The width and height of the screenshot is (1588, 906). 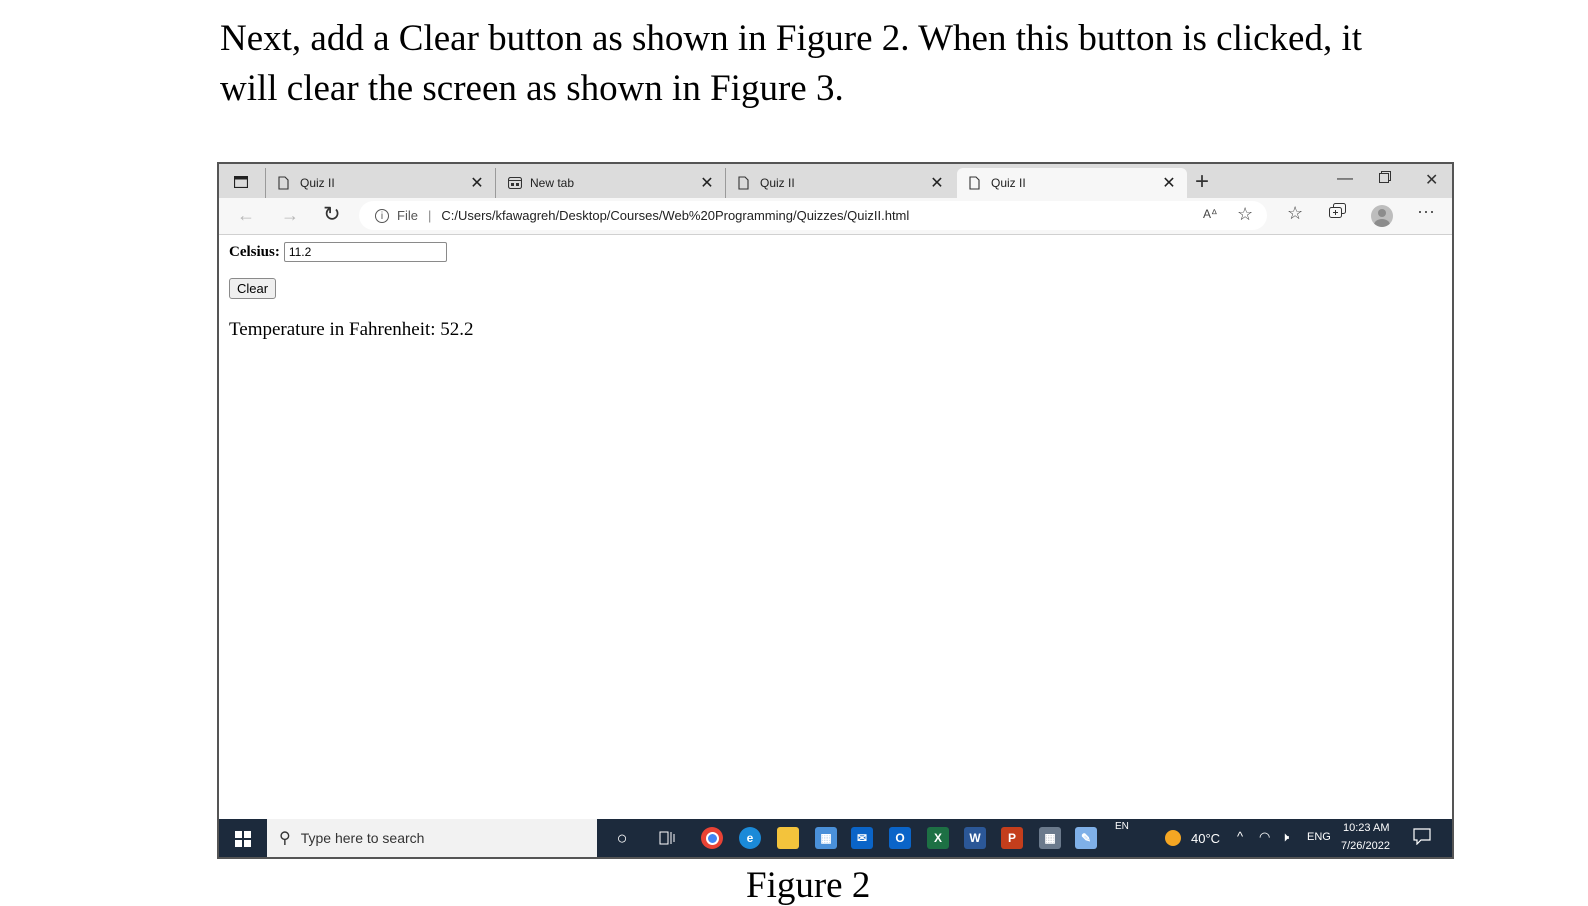 I want to click on weather-temperature: 40°C, so click(x=1205, y=838).